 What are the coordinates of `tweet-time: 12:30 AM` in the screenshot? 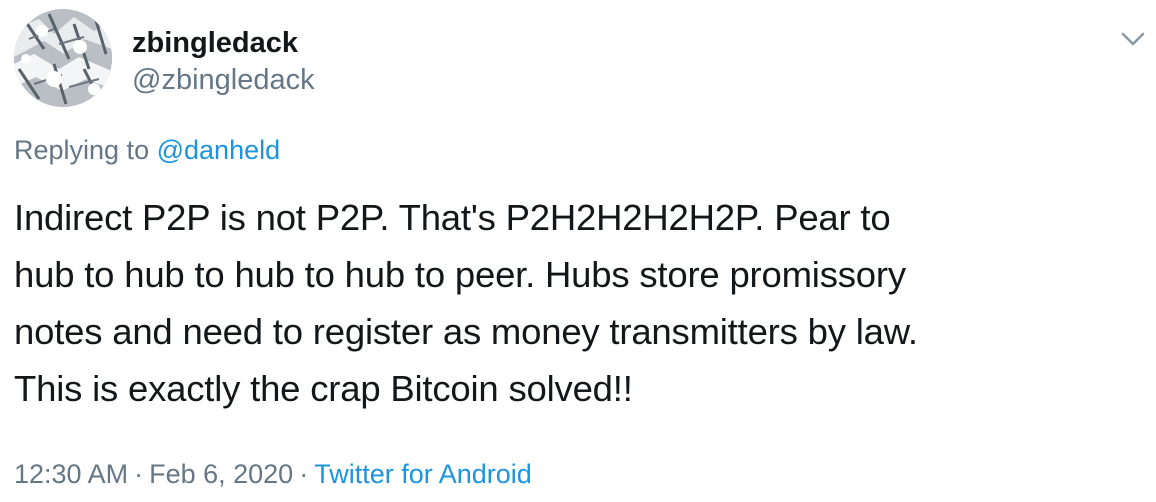 It's located at (71, 474).